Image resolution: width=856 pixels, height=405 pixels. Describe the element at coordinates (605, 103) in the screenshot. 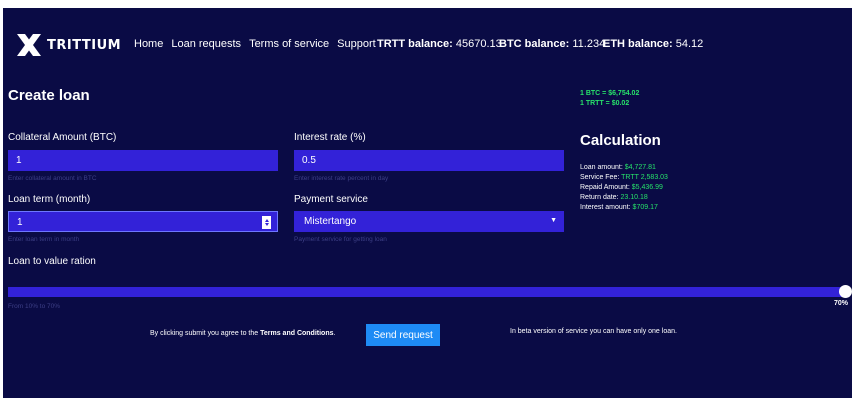

I see `trtt-rate: 1 TRTT = $0.02` at that location.